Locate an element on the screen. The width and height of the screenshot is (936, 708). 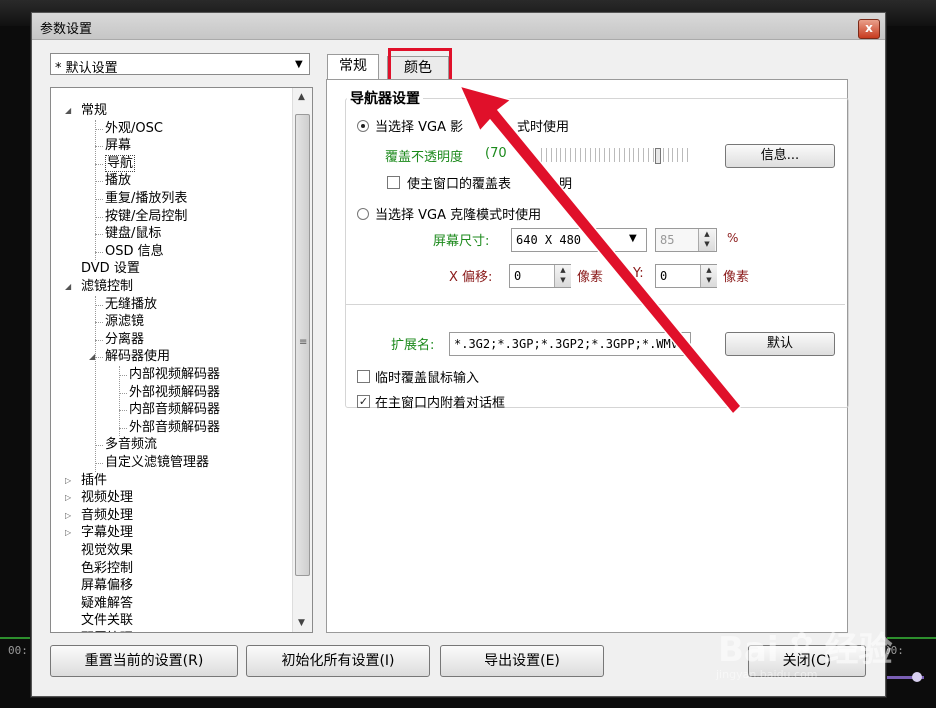
watermark-url: jingyan.baidu.com is located at coordinates (767, 674).